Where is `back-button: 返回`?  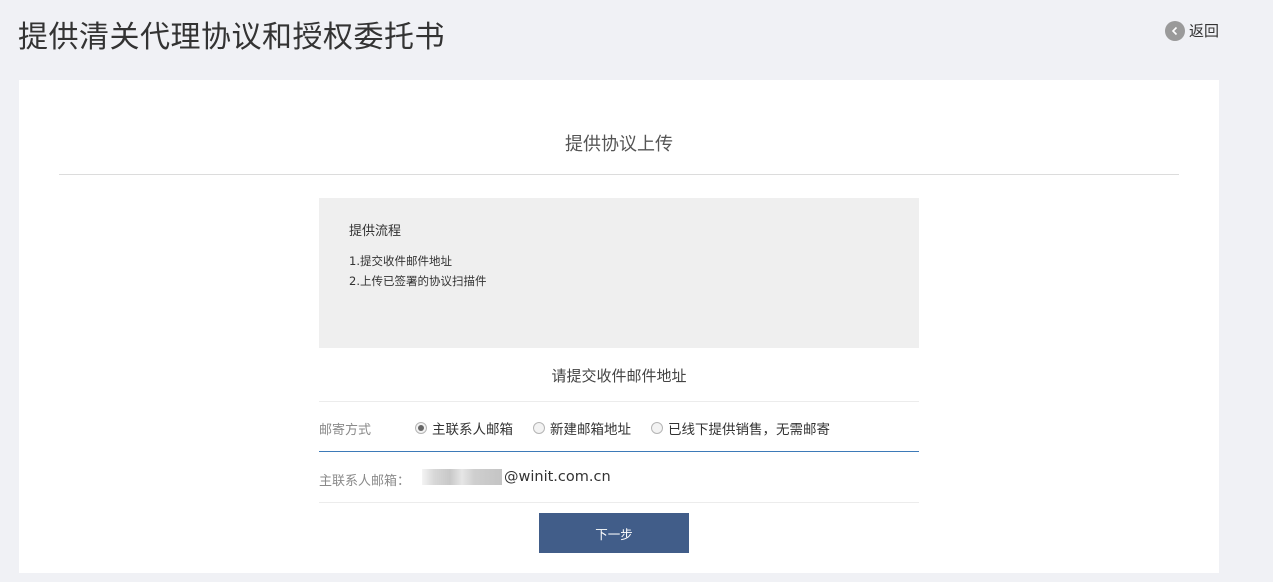
back-button: 返回 is located at coordinates (1192, 30).